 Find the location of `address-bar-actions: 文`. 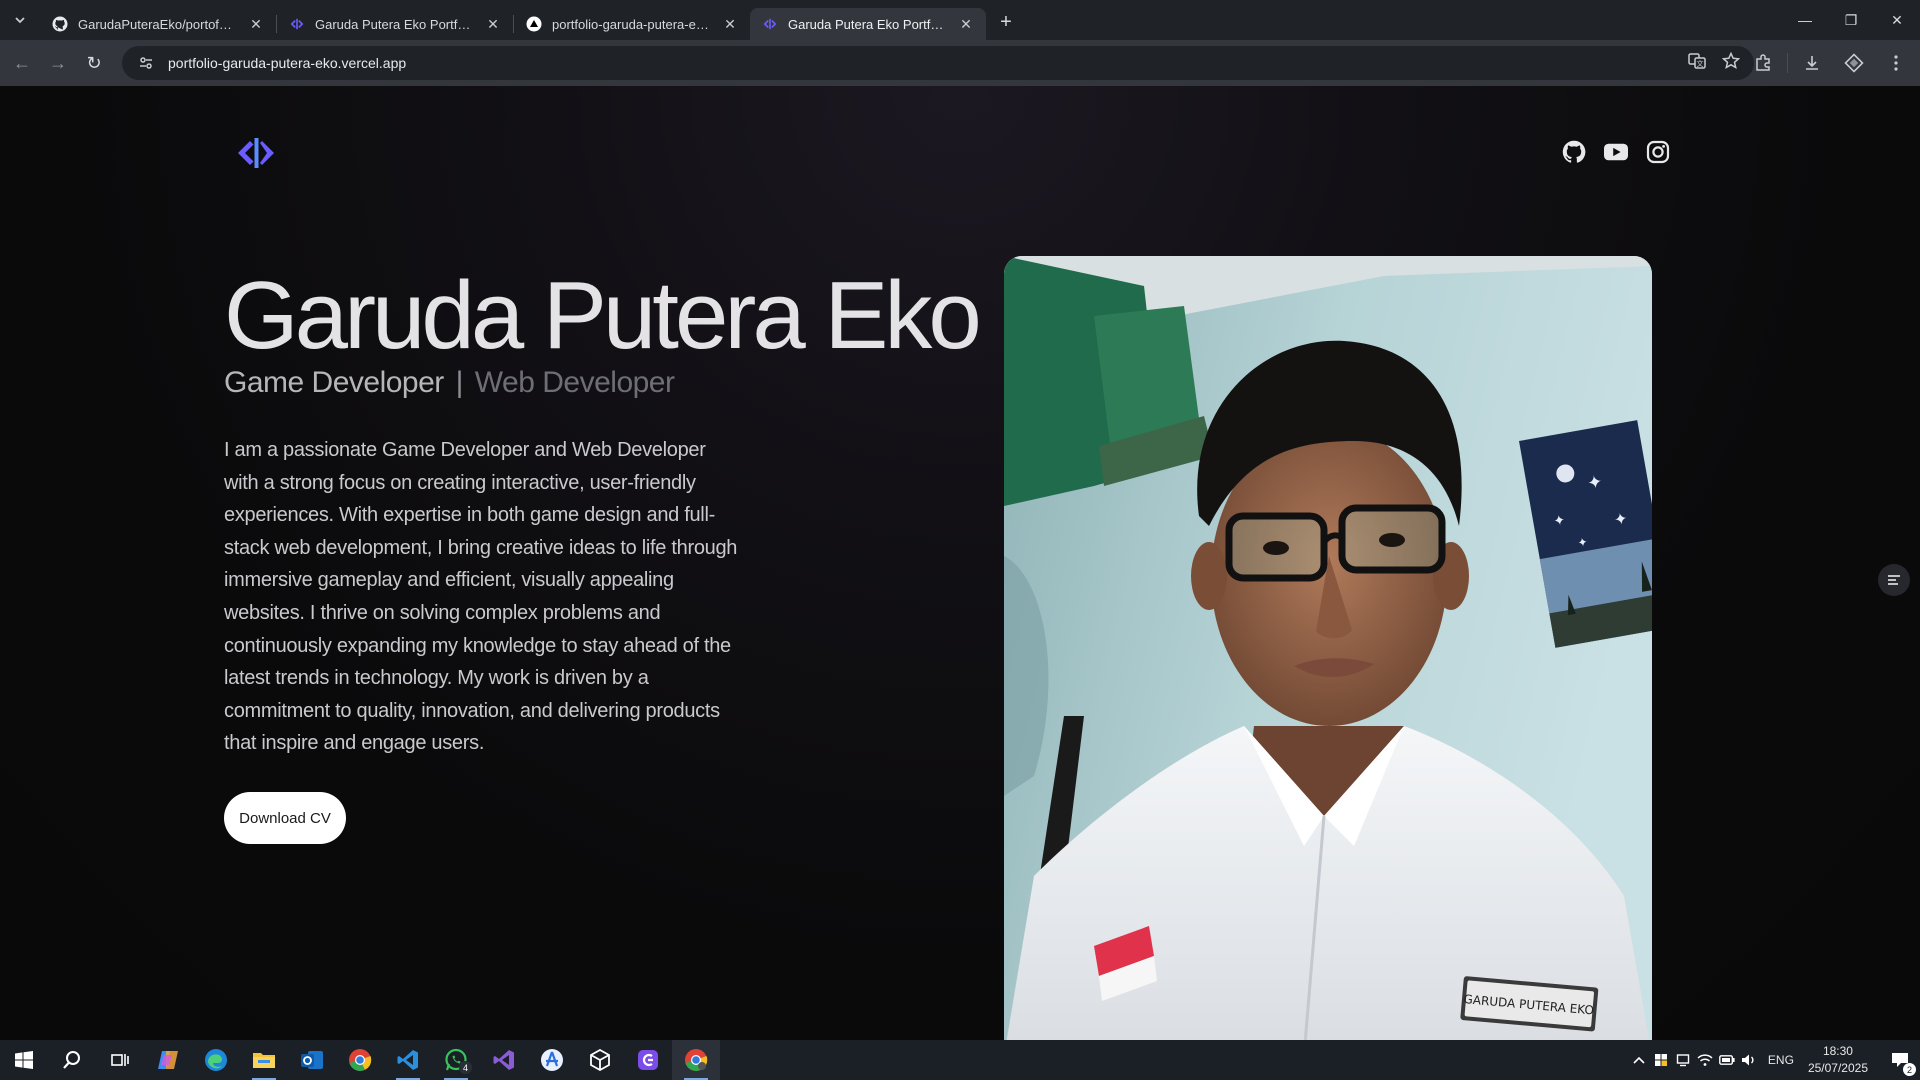

address-bar-actions: 文 is located at coordinates (1714, 63).